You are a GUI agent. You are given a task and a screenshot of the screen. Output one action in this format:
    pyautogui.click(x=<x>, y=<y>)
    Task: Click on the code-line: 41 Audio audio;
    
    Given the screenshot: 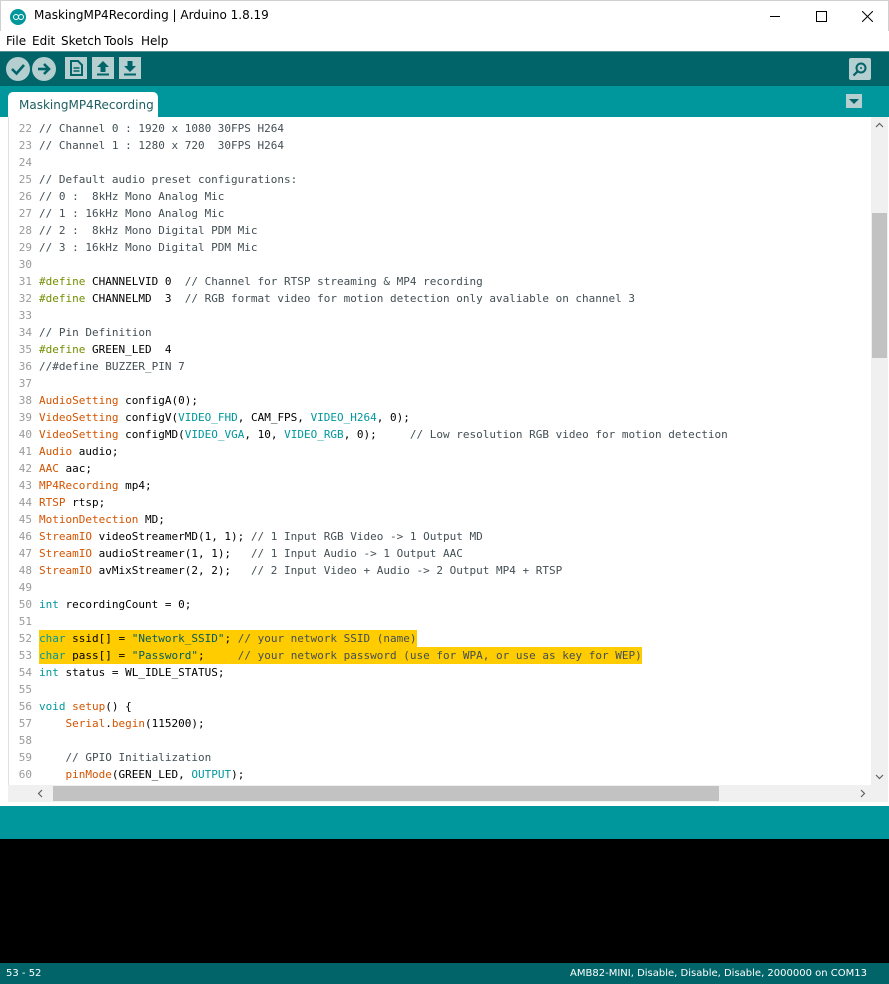 What is the action you would take?
    pyautogui.click(x=440, y=451)
    